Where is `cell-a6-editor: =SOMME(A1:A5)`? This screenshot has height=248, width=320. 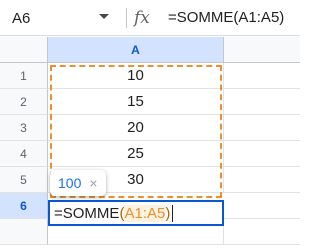 cell-a6-editor: =SOMME(A1:A5) is located at coordinates (136, 213).